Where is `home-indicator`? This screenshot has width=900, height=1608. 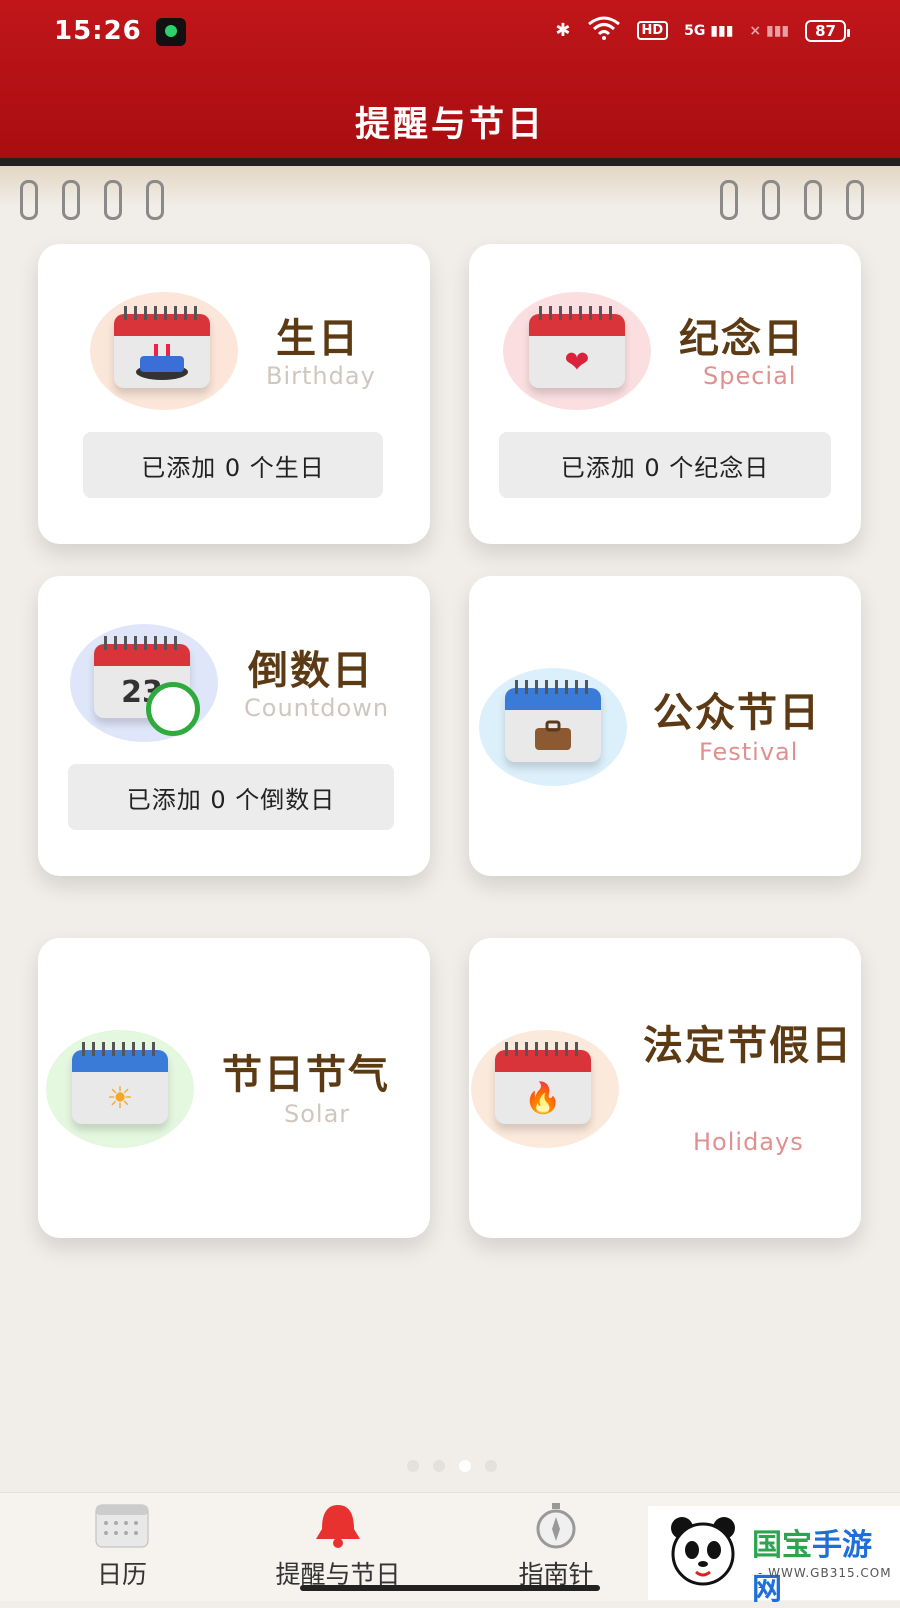 home-indicator is located at coordinates (450, 1588).